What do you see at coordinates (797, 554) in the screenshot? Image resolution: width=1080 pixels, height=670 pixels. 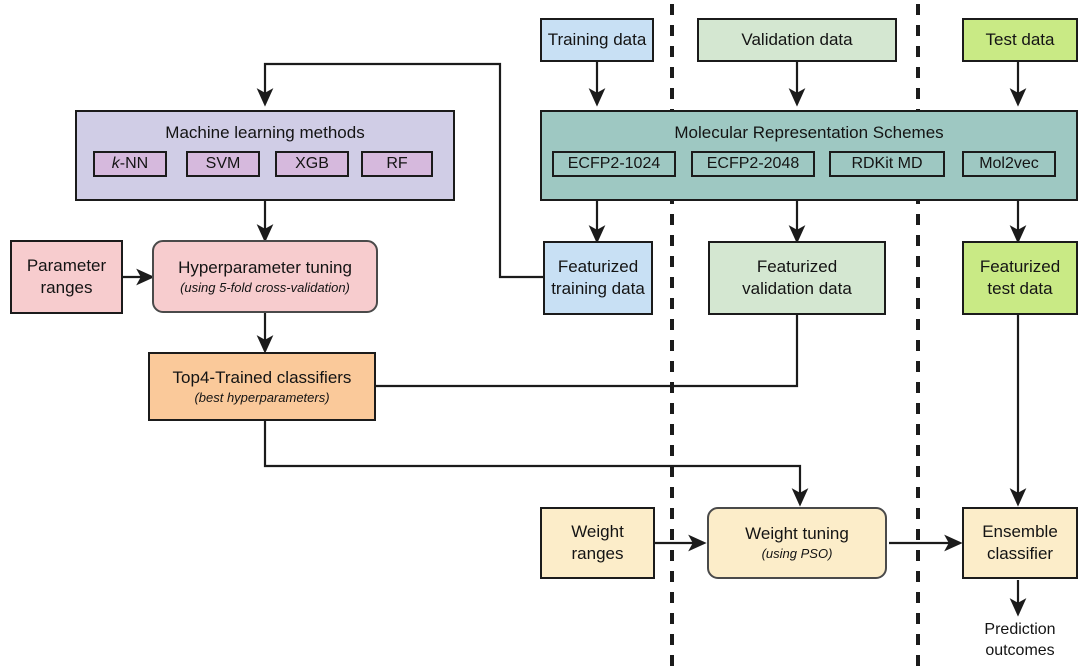 I see `weight-tuning-subtitle: (using PSO)` at bounding box center [797, 554].